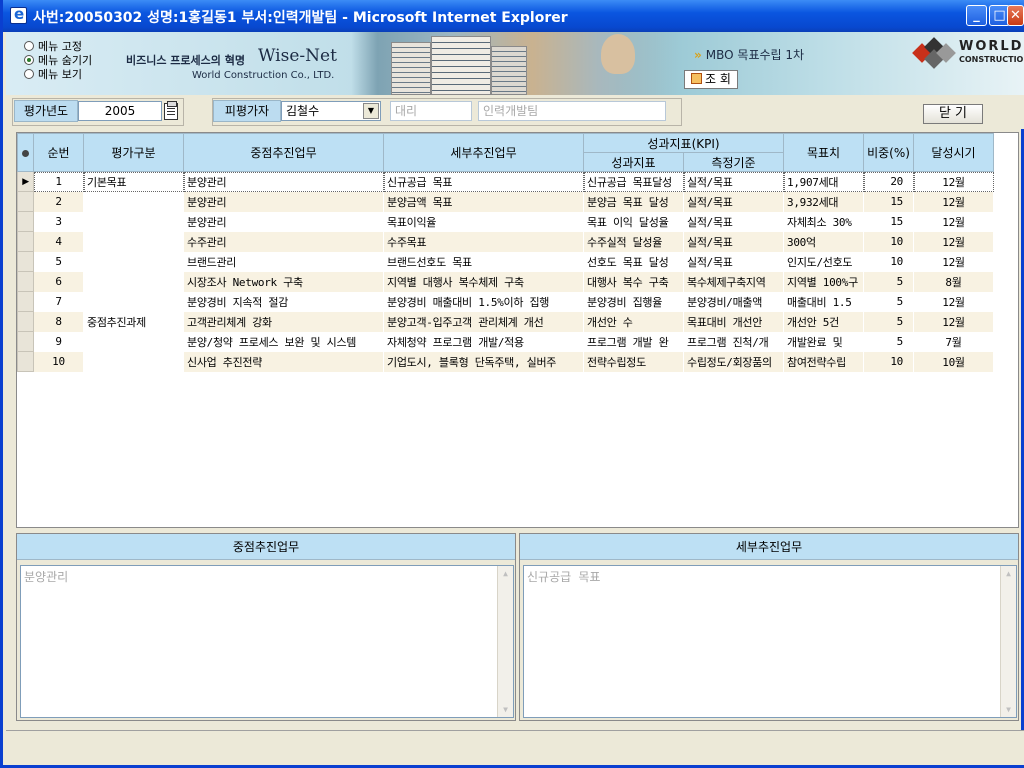 The image size is (1024, 768). Describe the element at coordinates (284, 342) in the screenshot. I see `cell-main-task: 분양/청약 프로세스 보완 및 시스템` at that location.